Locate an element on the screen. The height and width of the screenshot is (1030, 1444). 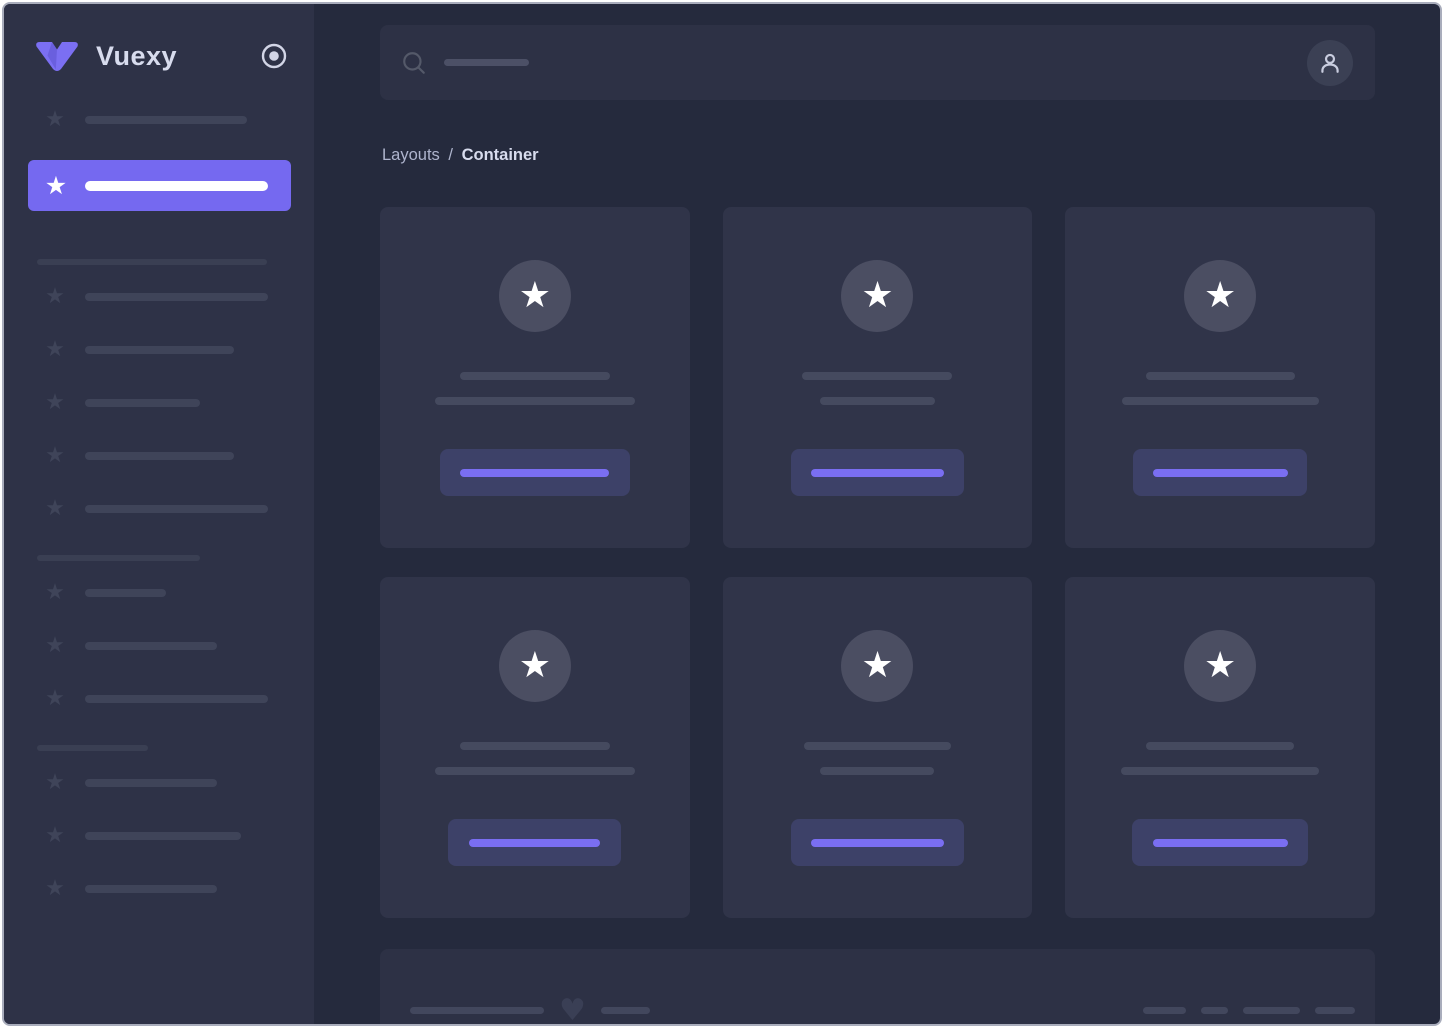
breadcrumb-parent: Layouts is located at coordinates (411, 155).